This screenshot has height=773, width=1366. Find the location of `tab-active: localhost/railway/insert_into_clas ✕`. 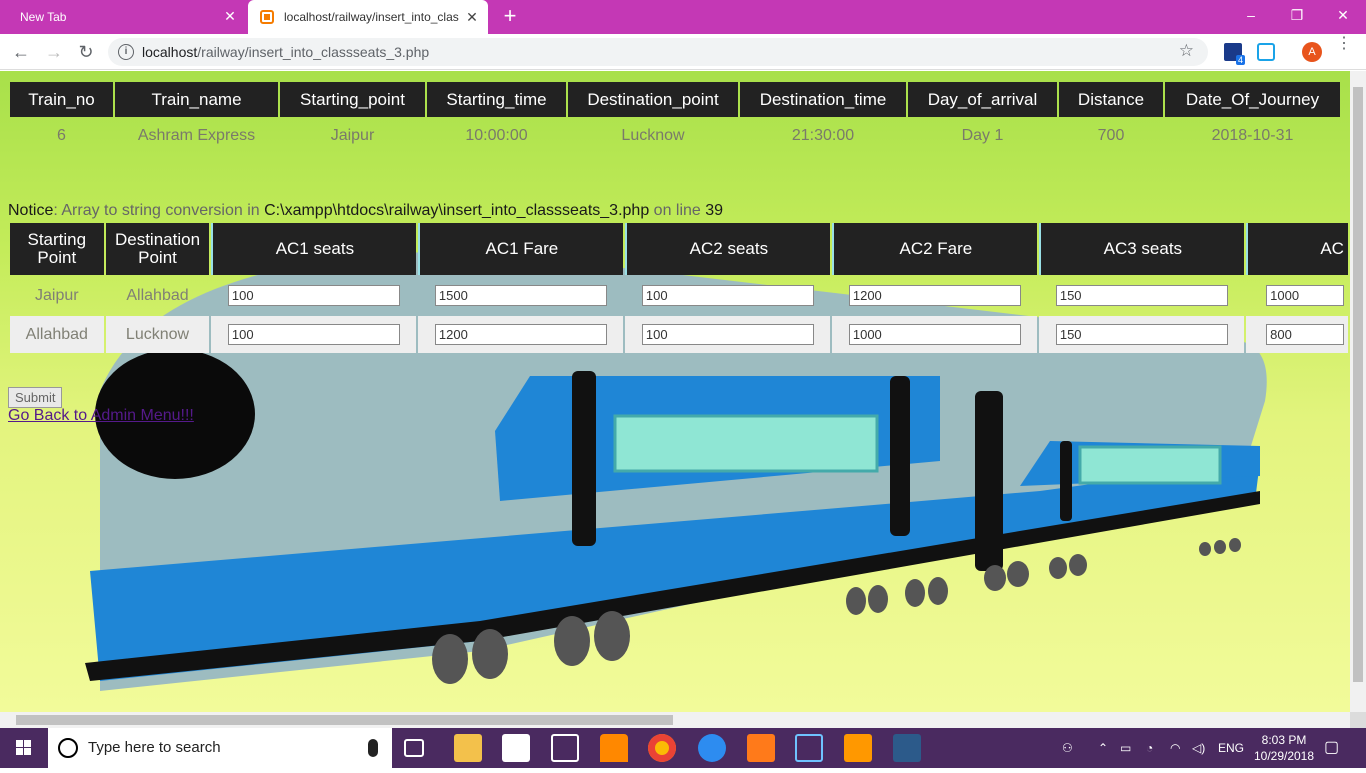

tab-active: localhost/railway/insert_into_clas ✕ is located at coordinates (368, 17).